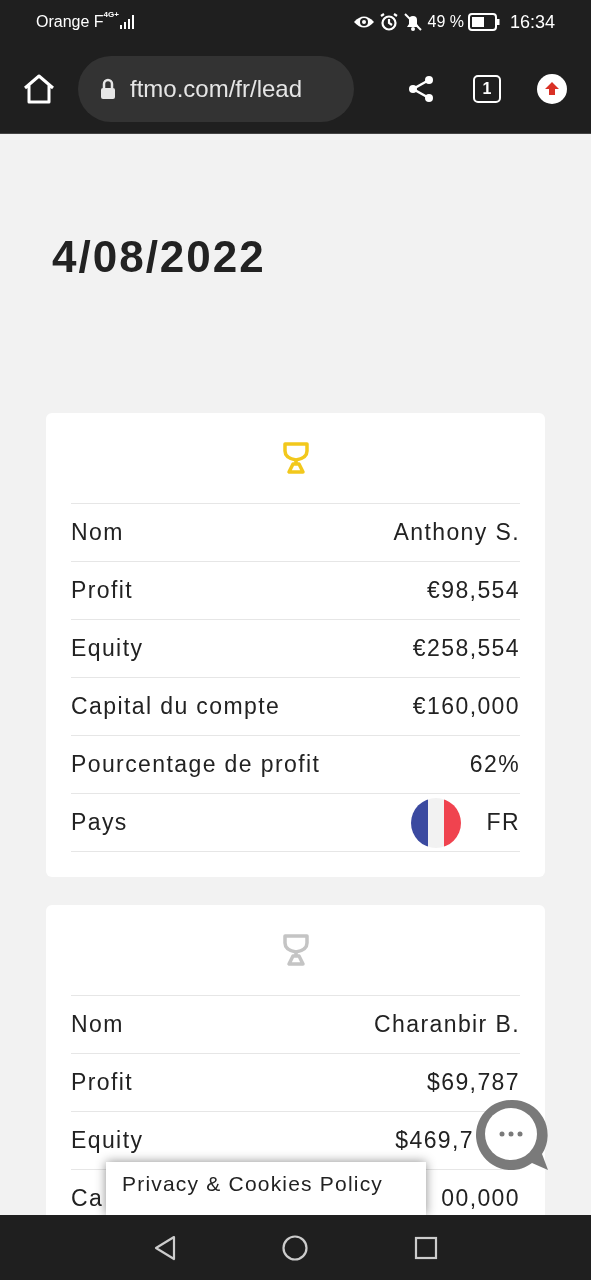 This screenshot has height=1280, width=591. Describe the element at coordinates (176, 706) in the screenshot. I see `field-label: Capital du compte` at that location.